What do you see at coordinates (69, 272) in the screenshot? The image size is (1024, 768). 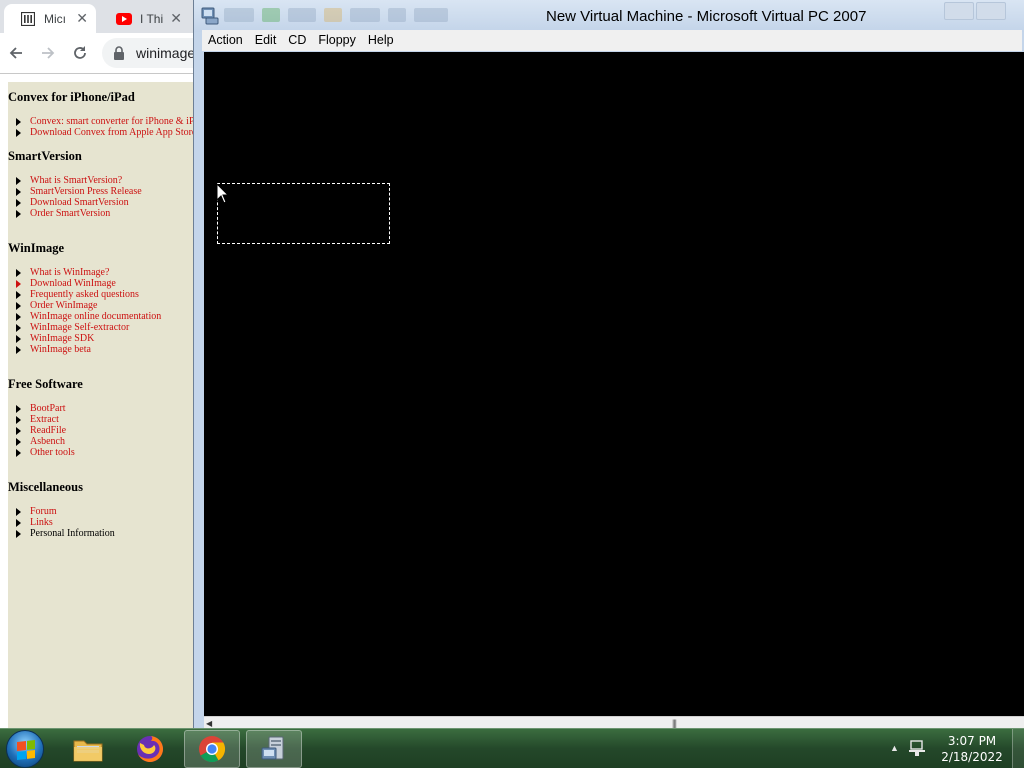 I see `link: What is WinImage?` at bounding box center [69, 272].